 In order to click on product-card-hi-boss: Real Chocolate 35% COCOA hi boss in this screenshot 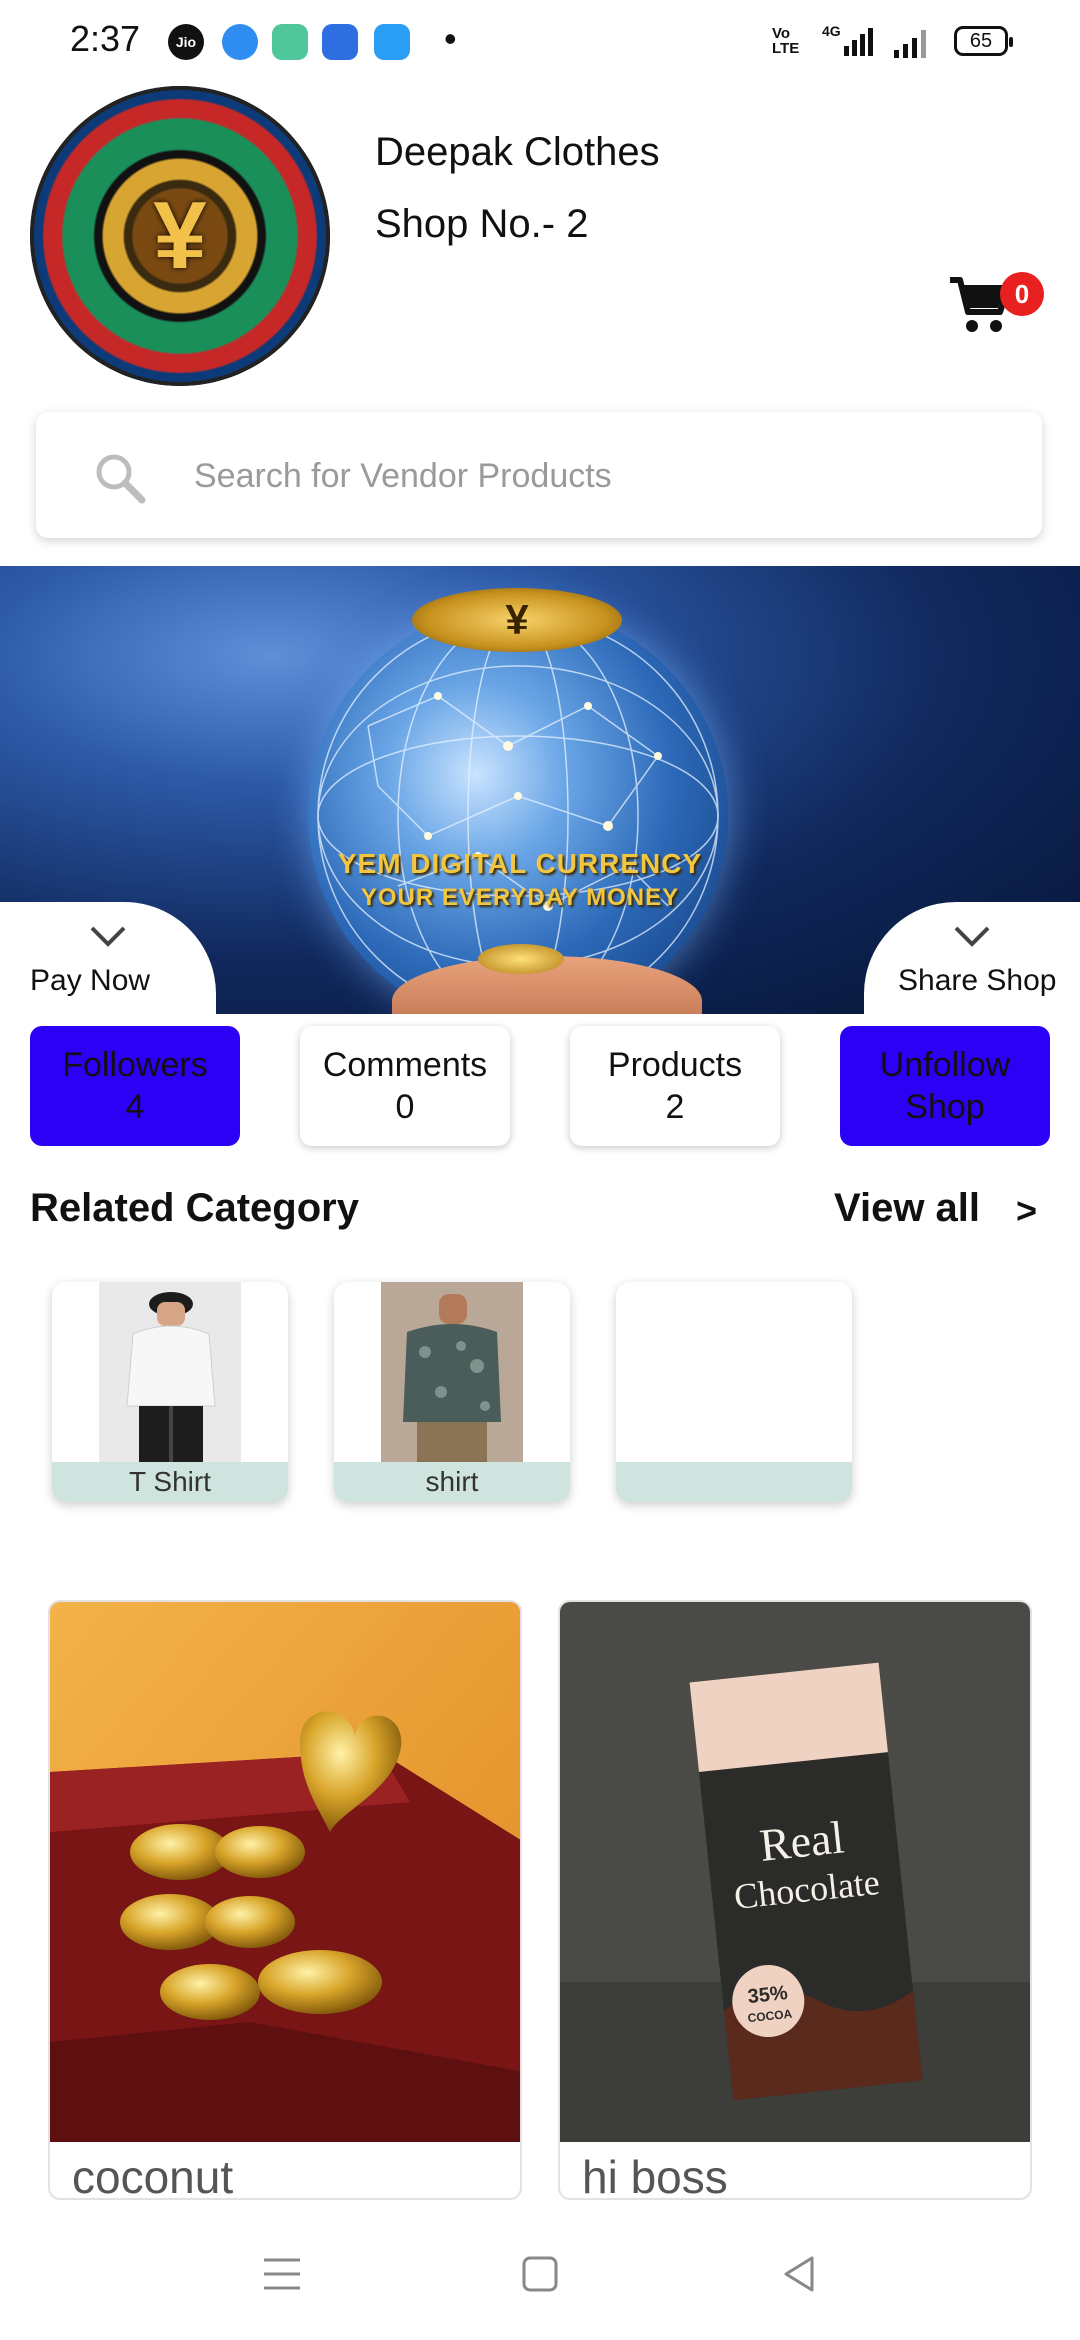, I will do `click(795, 1900)`.